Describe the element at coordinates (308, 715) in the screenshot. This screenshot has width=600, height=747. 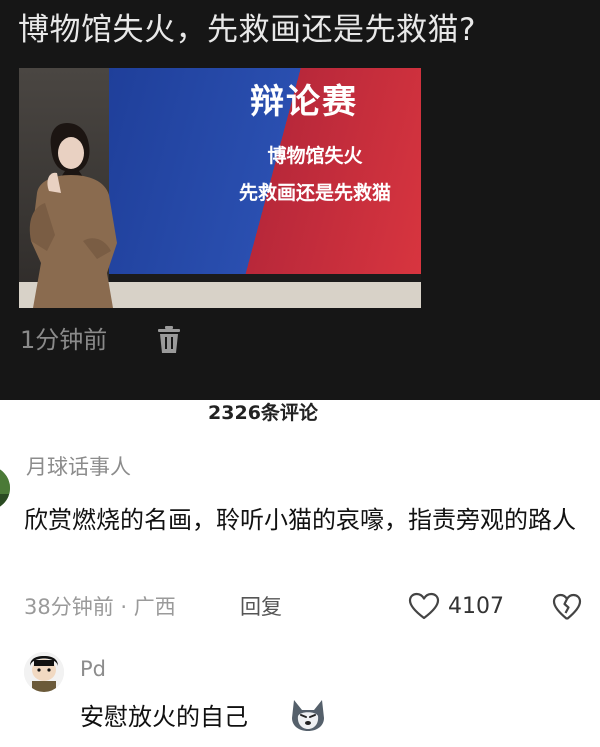
I see `husky-dog-emoji-icon` at that location.